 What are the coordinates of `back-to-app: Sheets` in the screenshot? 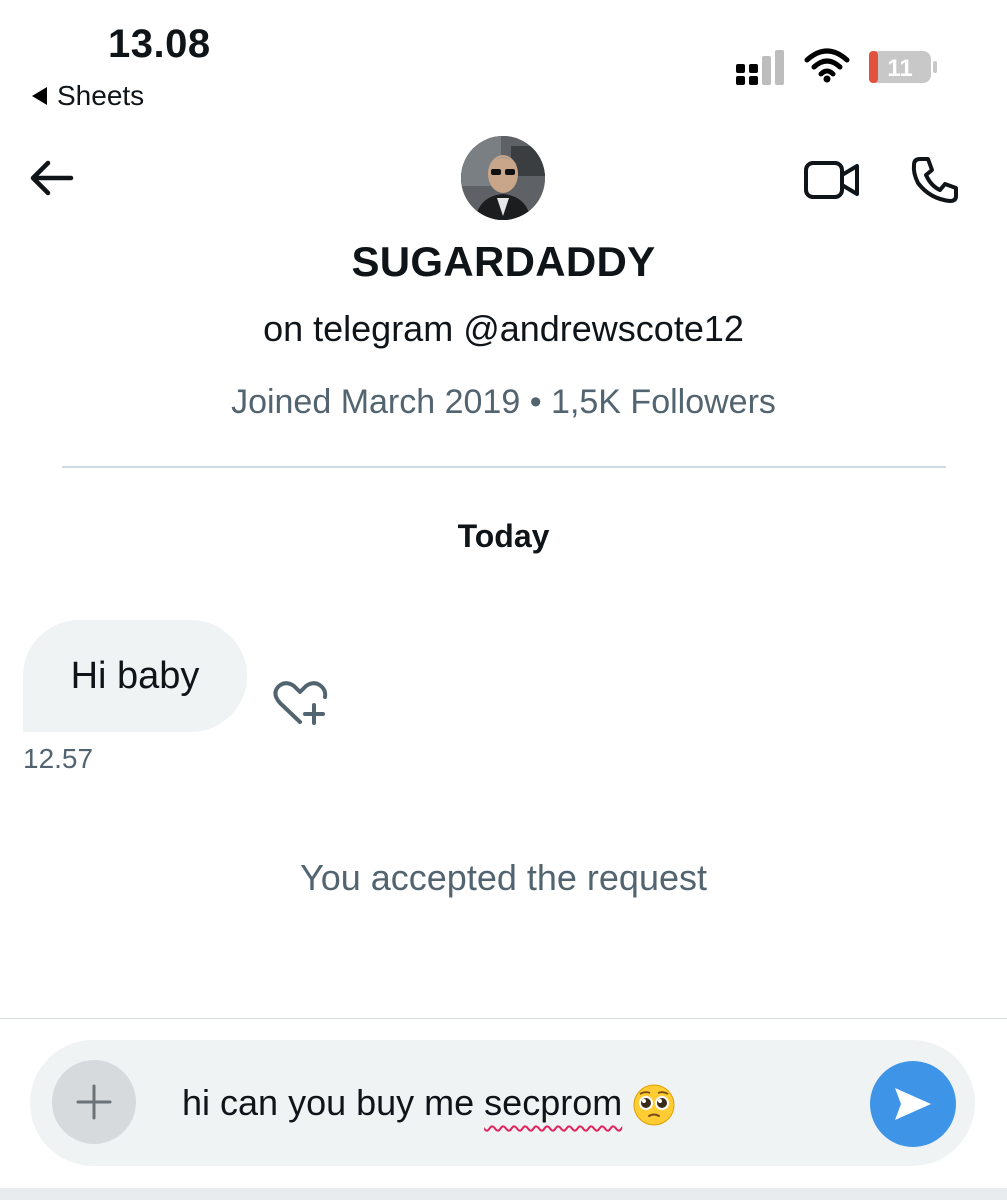 It's located at (88, 96).